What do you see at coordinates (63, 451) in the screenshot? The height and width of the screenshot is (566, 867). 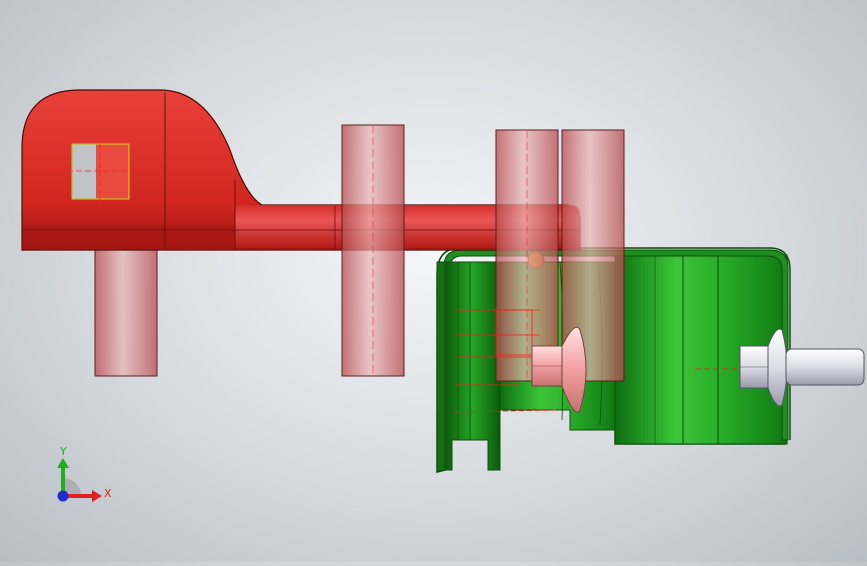 I see `triad-y-label: Y` at bounding box center [63, 451].